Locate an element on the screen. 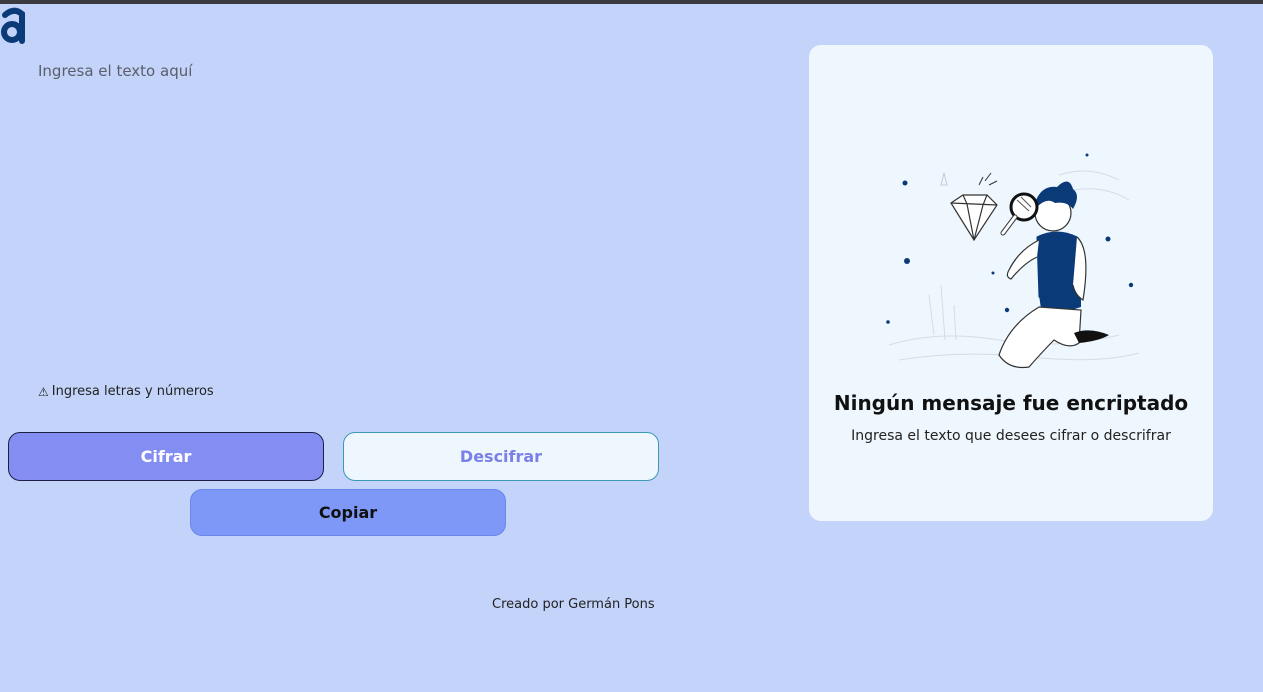 This screenshot has width=1263, height=692. alura-logo-icon is located at coordinates (14, 24).